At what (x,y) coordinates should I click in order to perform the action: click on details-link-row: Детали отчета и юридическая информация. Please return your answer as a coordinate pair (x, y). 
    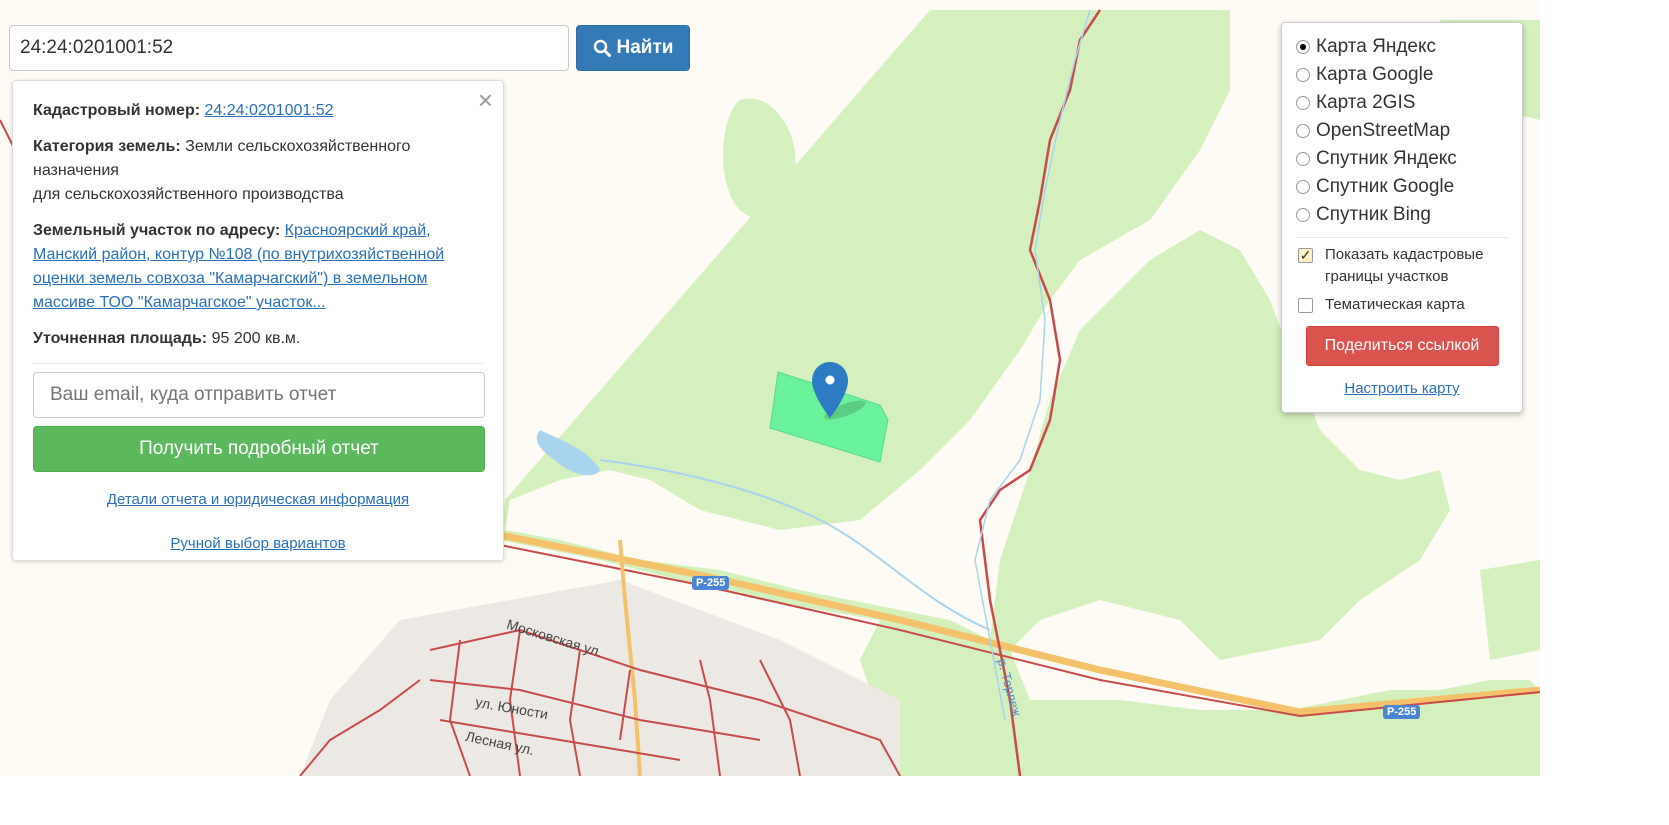
    Looking at the image, I should click on (258, 500).